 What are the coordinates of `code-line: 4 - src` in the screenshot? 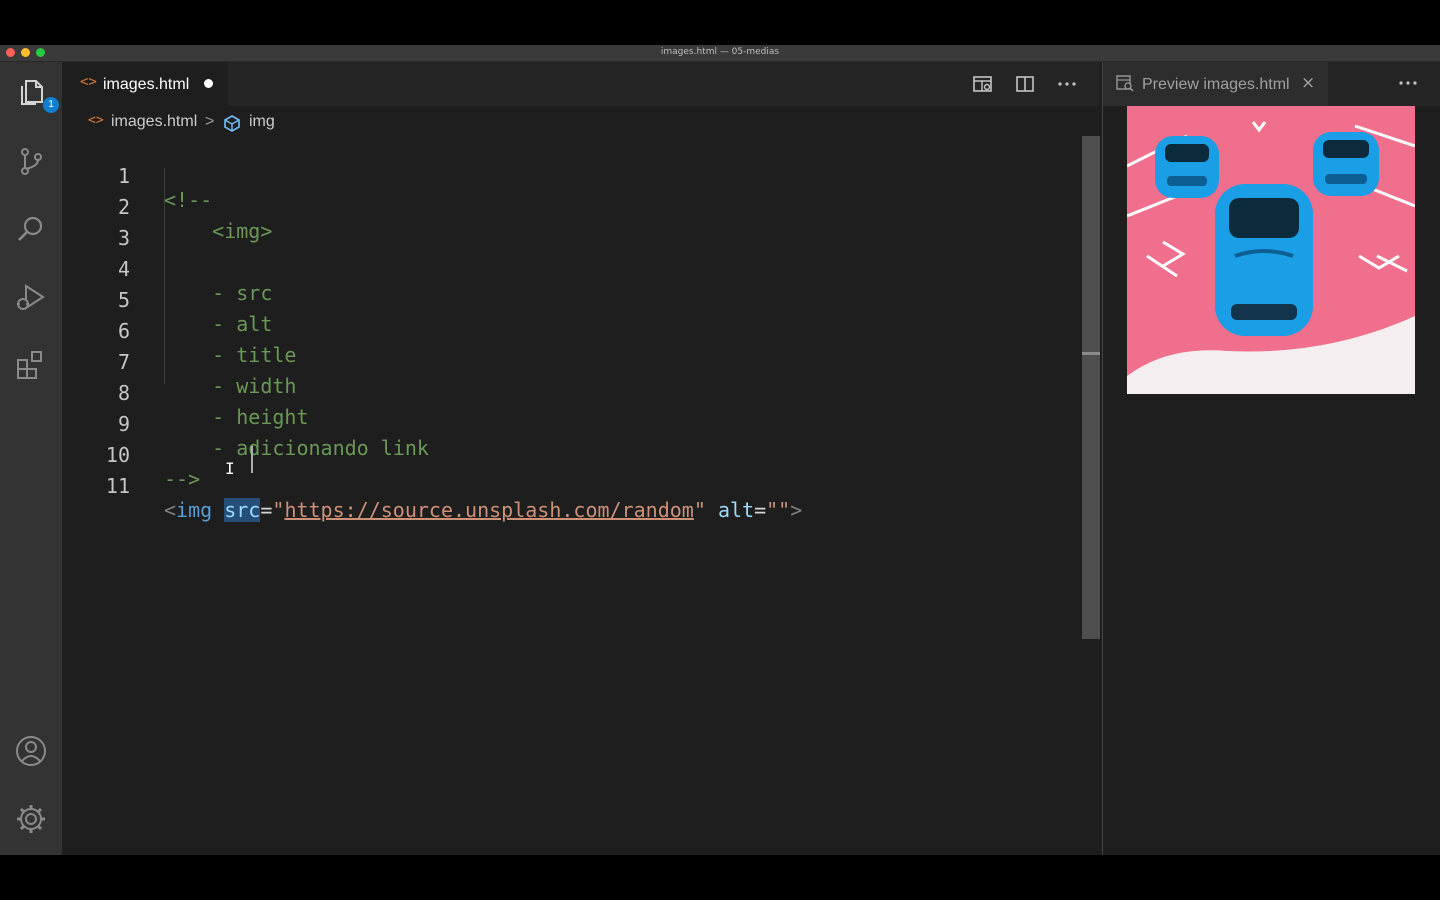 It's located at (572, 267).